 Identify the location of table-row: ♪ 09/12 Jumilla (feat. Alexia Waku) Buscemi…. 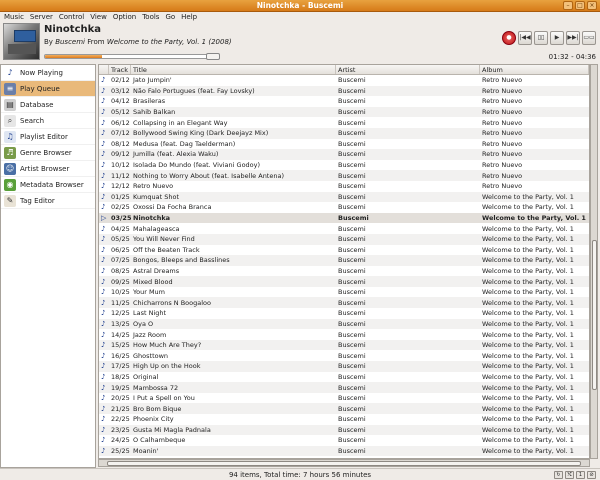
(344, 154).